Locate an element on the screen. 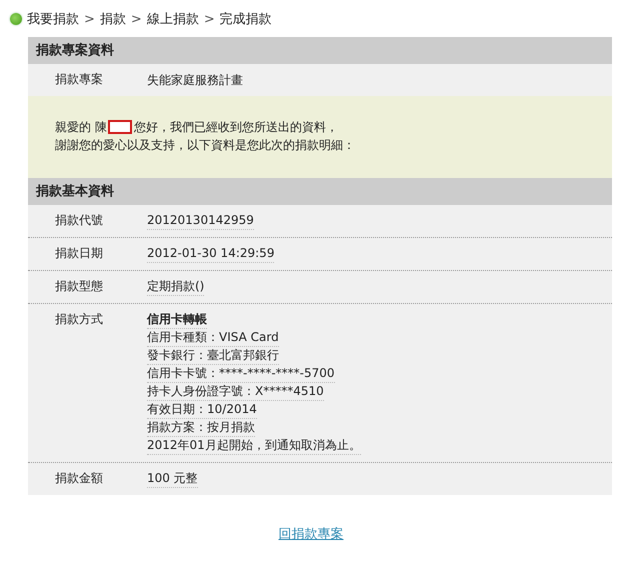 This screenshot has height=577, width=640. field-value: 定期捐款() is located at coordinates (175, 287).